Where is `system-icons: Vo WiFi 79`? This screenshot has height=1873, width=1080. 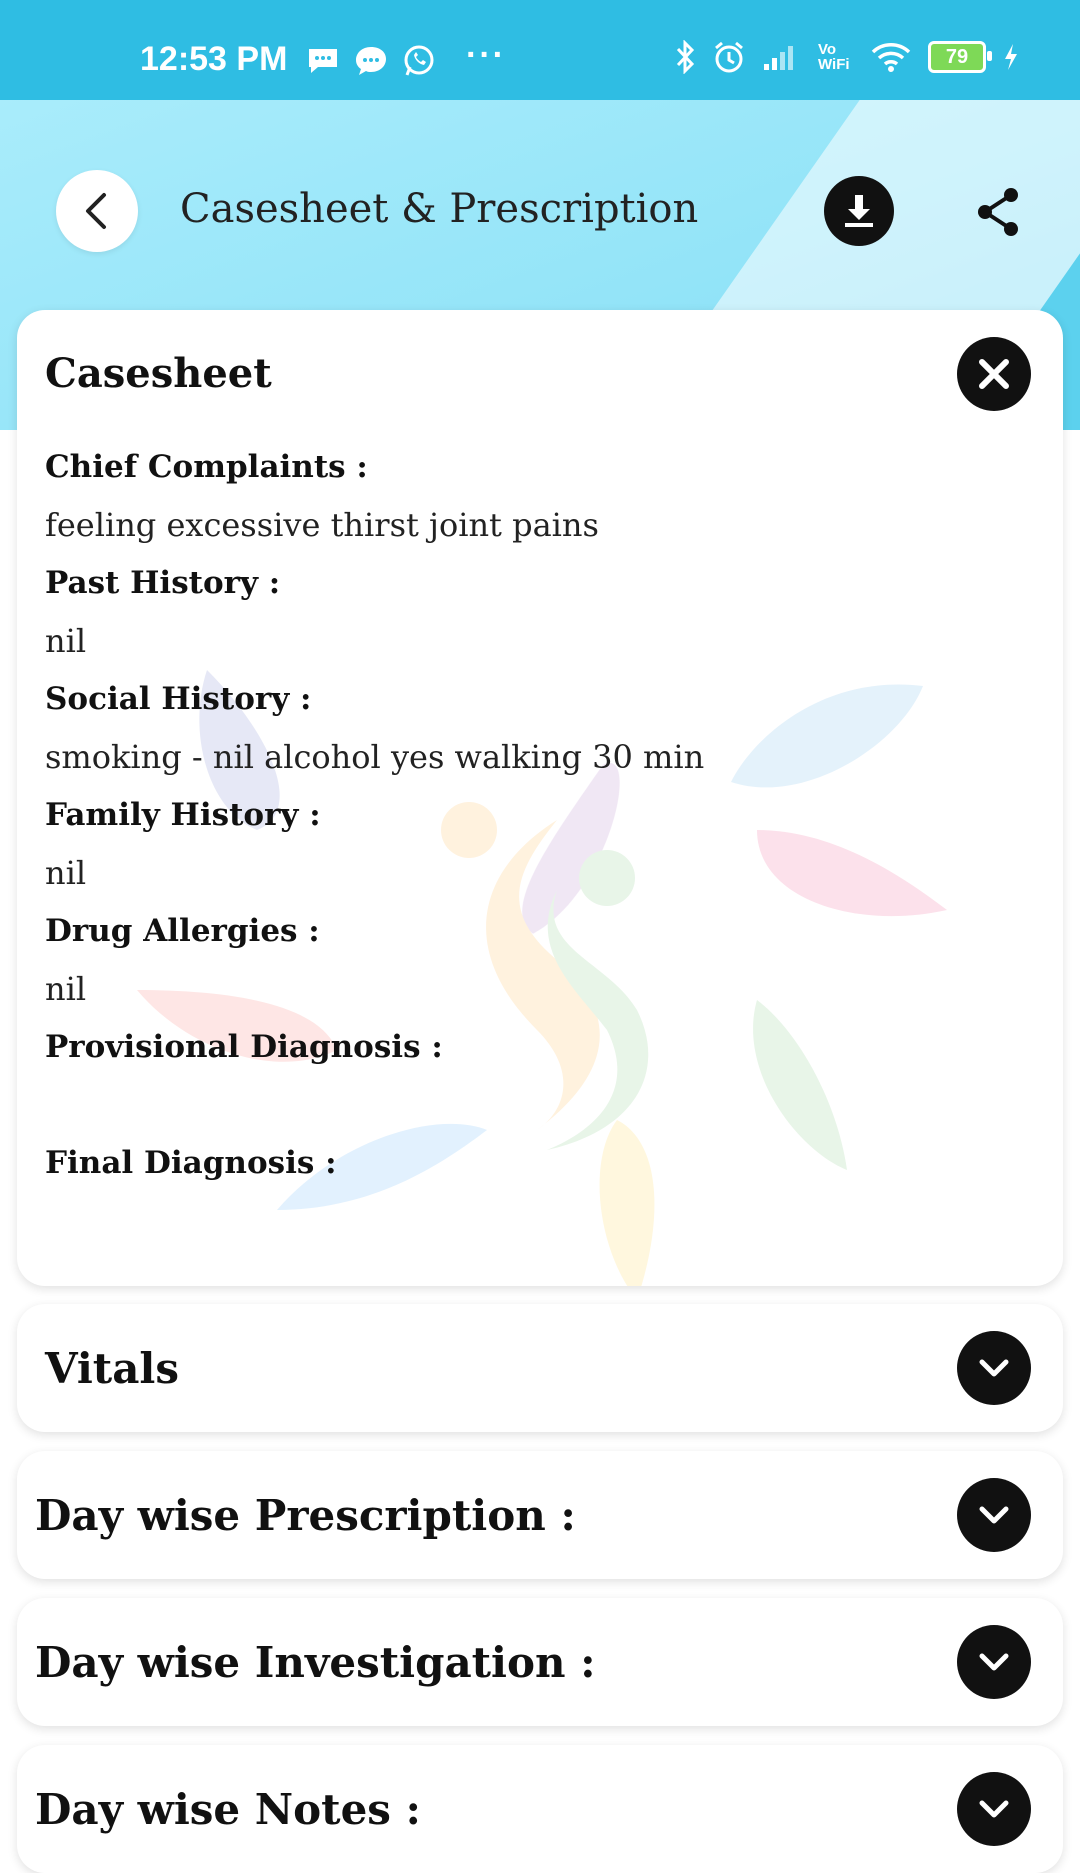 system-icons: Vo WiFi 79 is located at coordinates (847, 57).